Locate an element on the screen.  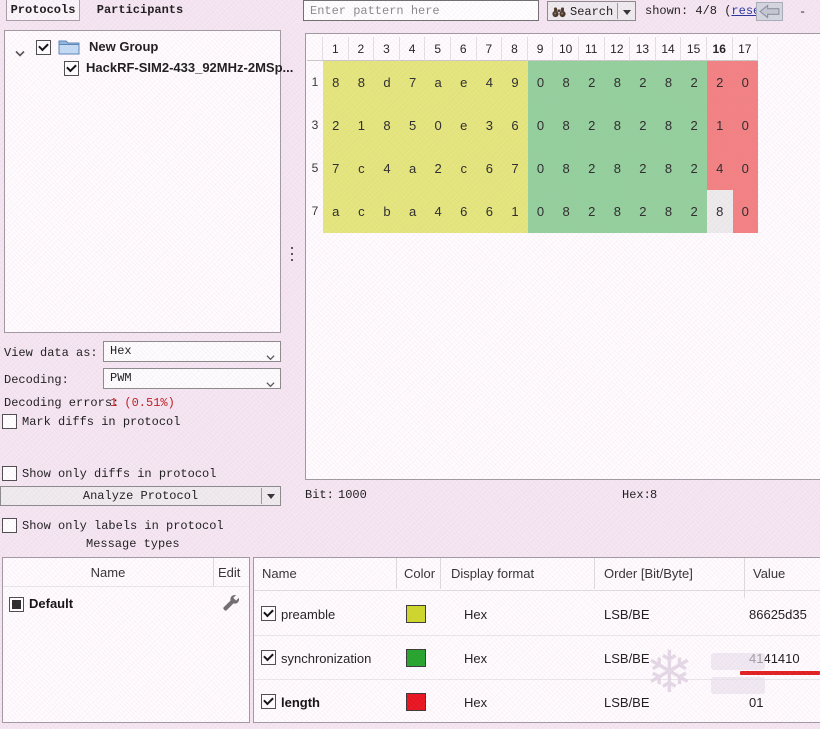
search-button: Search is located at coordinates (591, 11).